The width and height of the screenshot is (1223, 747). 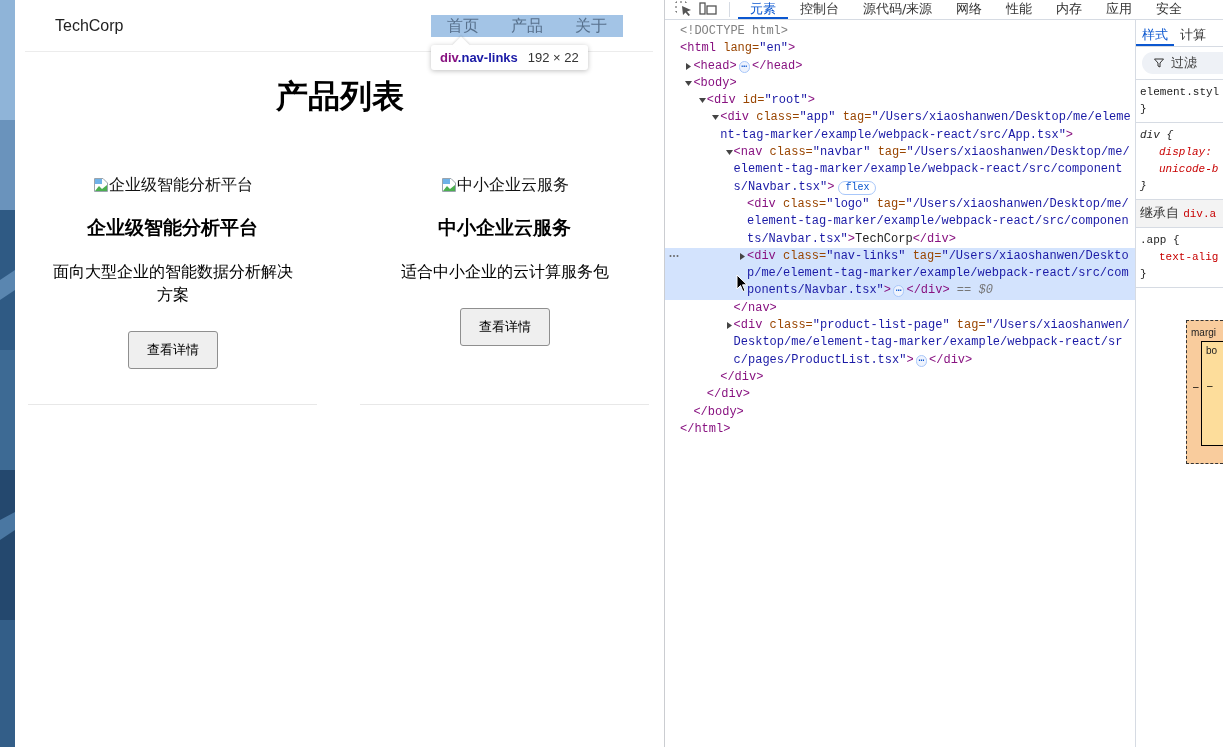 What do you see at coordinates (172, 228) in the screenshot?
I see `product-name: 企业级智能分析平台` at bounding box center [172, 228].